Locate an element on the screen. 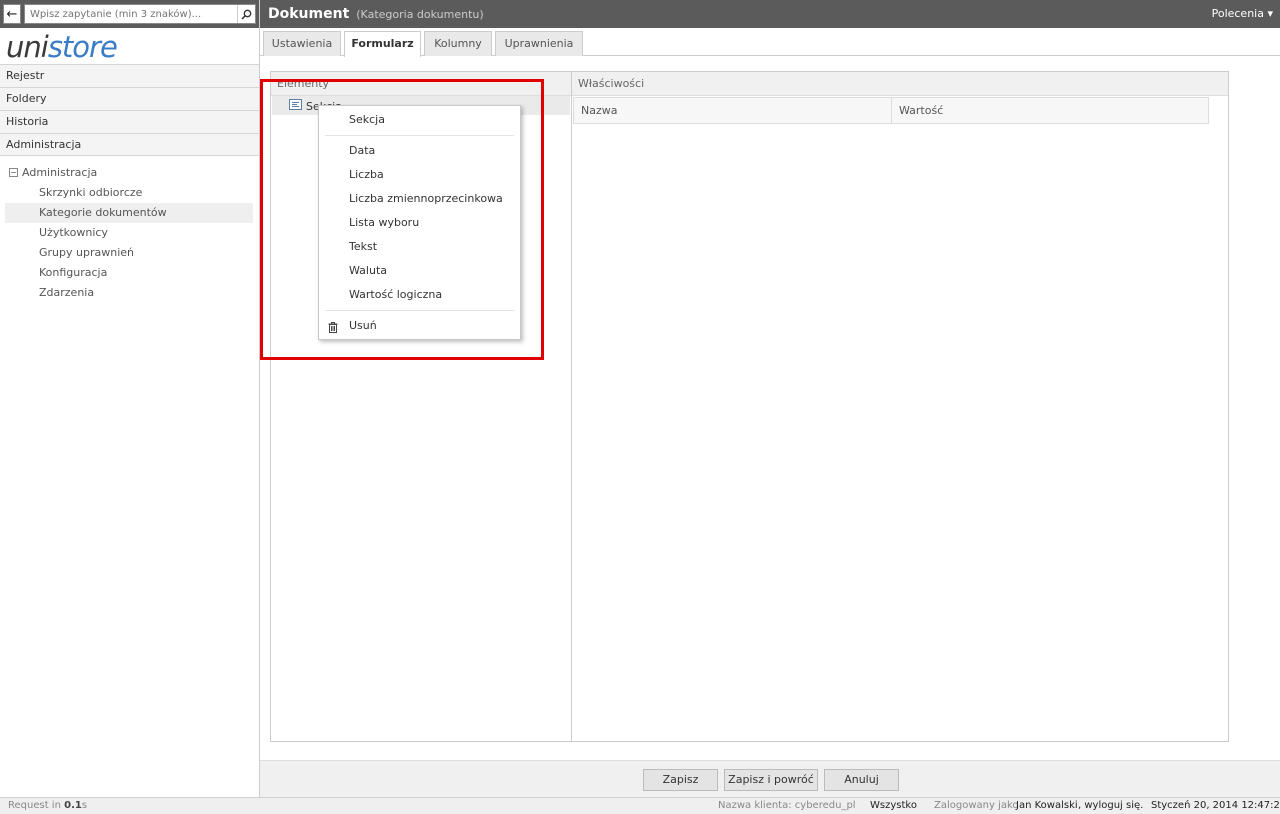 The height and width of the screenshot is (814, 1280). trash-icon is located at coordinates (333, 330).